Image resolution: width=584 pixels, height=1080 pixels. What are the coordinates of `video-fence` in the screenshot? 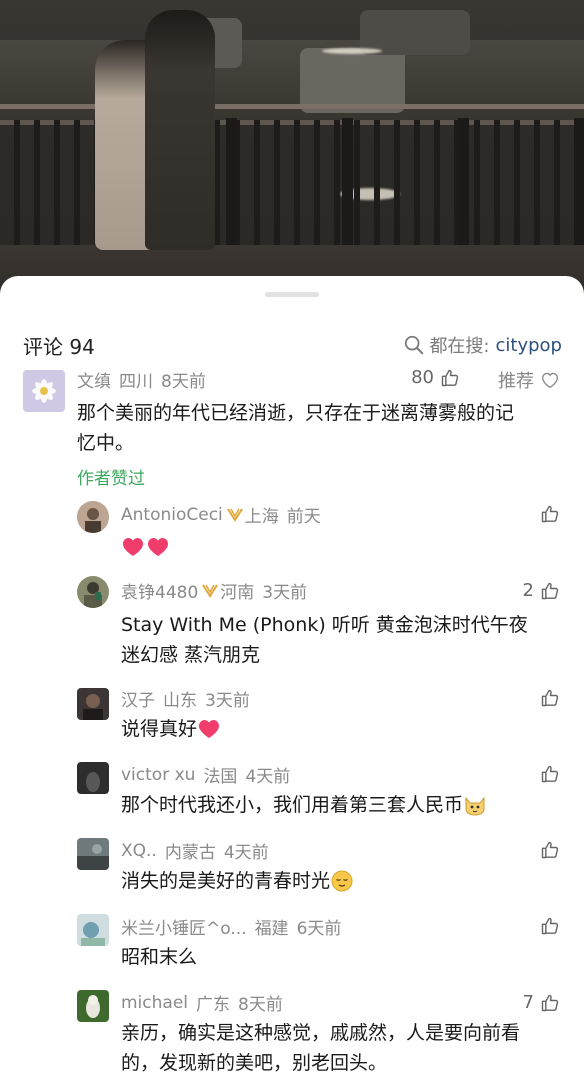 It's located at (292, 190).